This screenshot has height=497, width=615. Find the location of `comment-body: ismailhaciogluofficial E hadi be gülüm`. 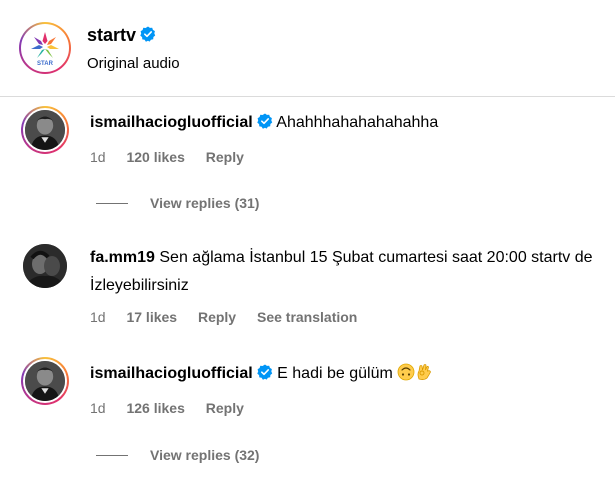

comment-body: ismailhaciogluofficial E hadi be gülüm is located at coordinates (343, 374).